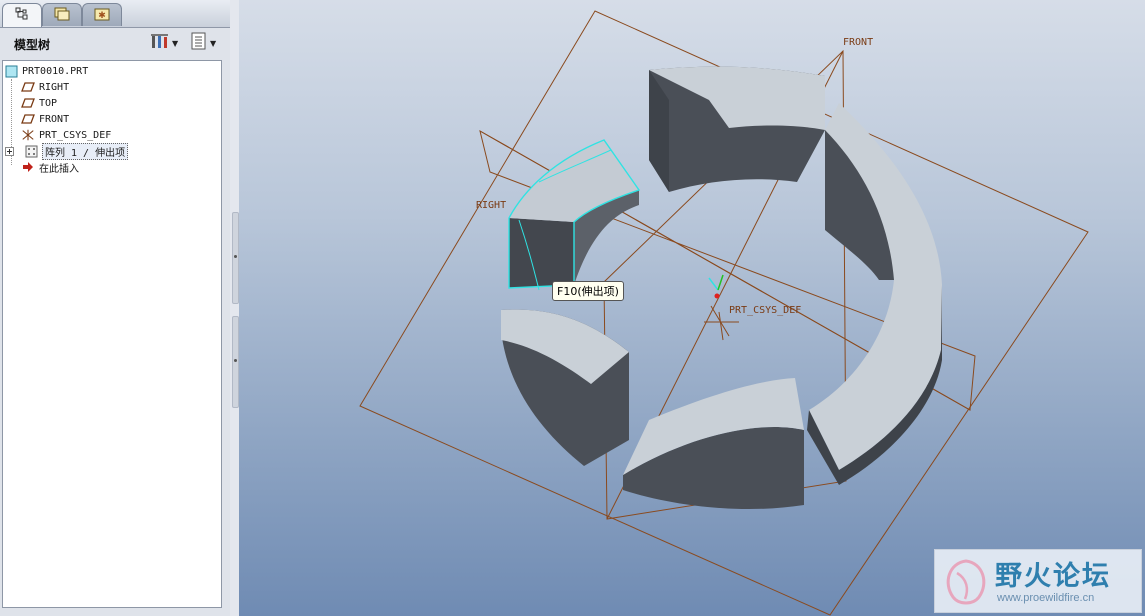 This screenshot has height=616, width=1145. Describe the element at coordinates (234, 308) in the screenshot. I see `panel-splitter` at that location.